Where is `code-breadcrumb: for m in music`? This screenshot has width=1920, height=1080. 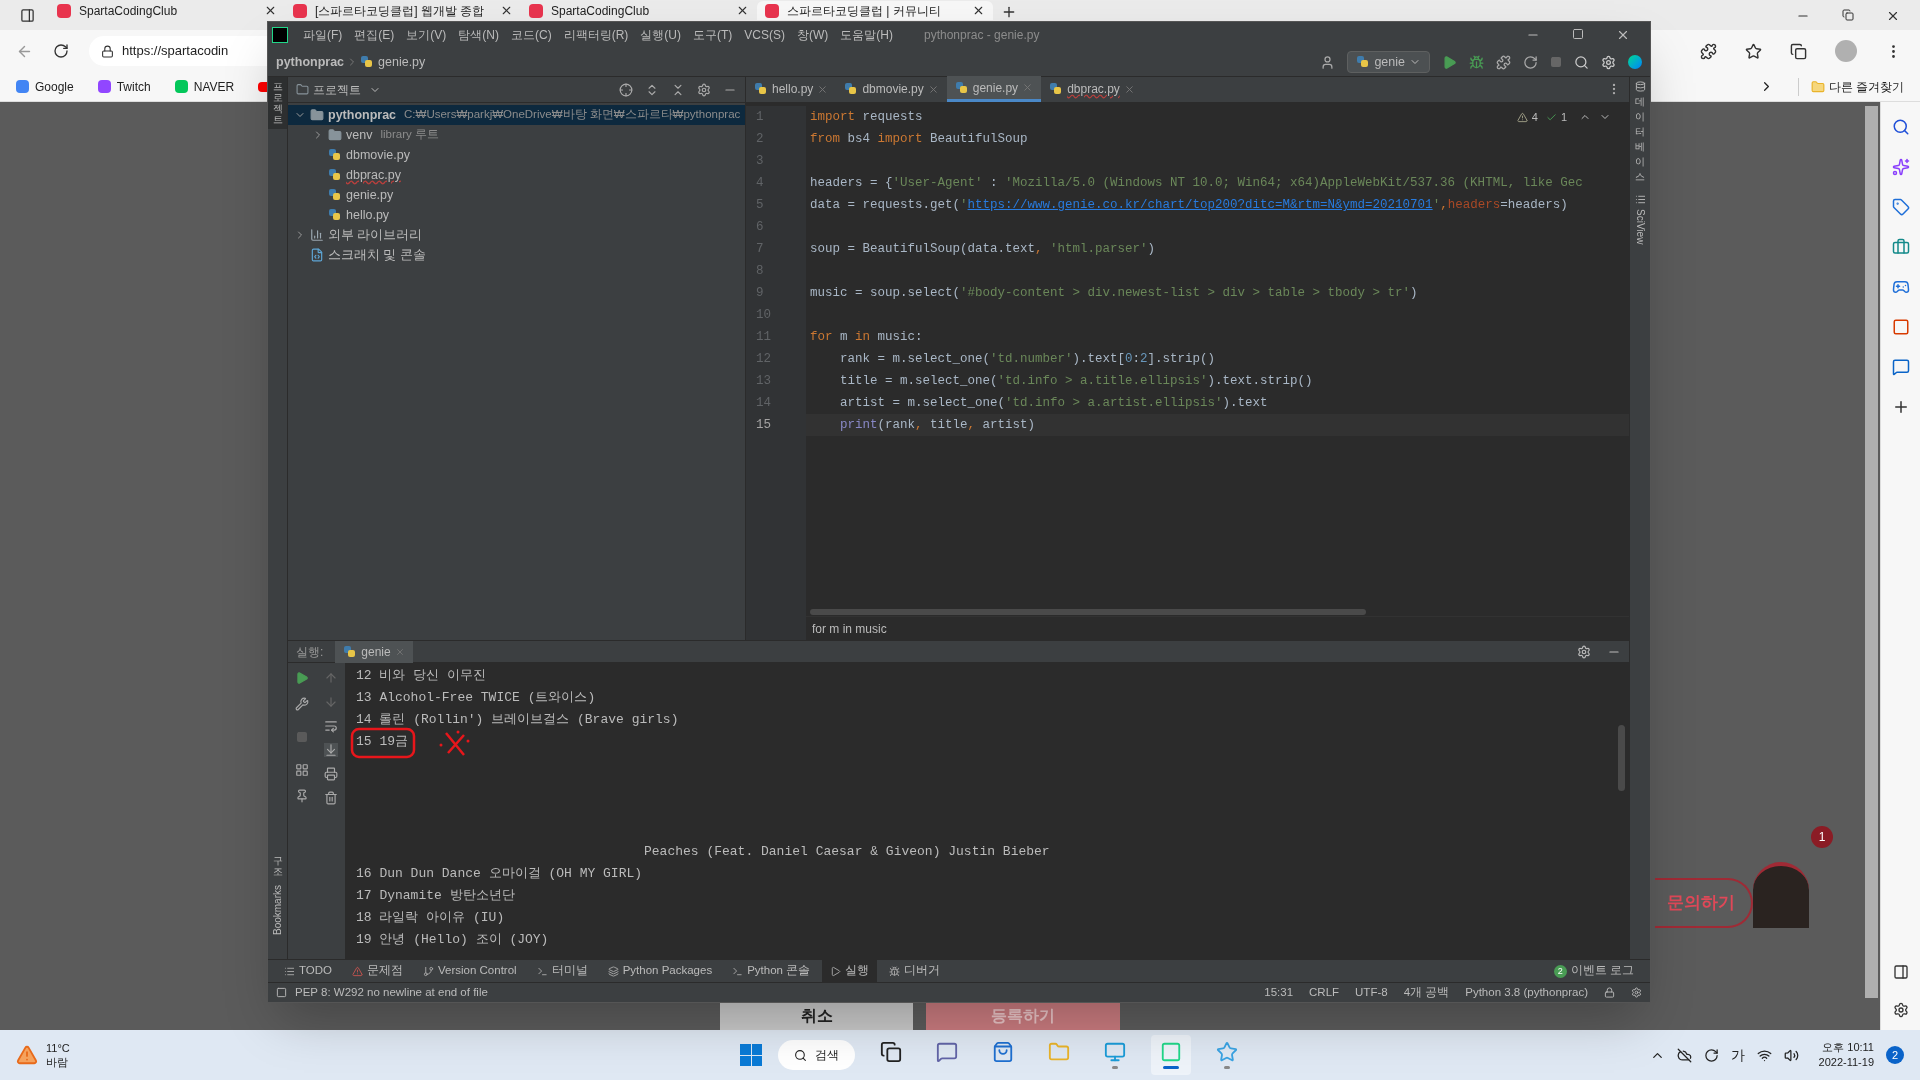 code-breadcrumb: for m in music is located at coordinates (849, 628).